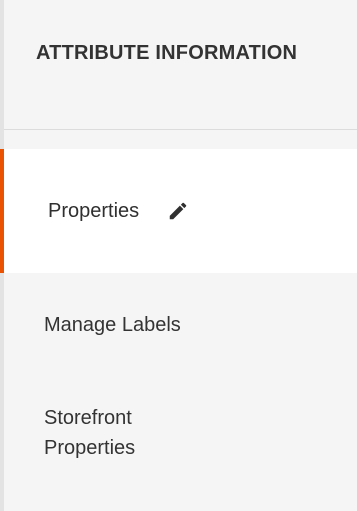 Image resolution: width=357 pixels, height=511 pixels. I want to click on edit-pencil-icon, so click(178, 211).